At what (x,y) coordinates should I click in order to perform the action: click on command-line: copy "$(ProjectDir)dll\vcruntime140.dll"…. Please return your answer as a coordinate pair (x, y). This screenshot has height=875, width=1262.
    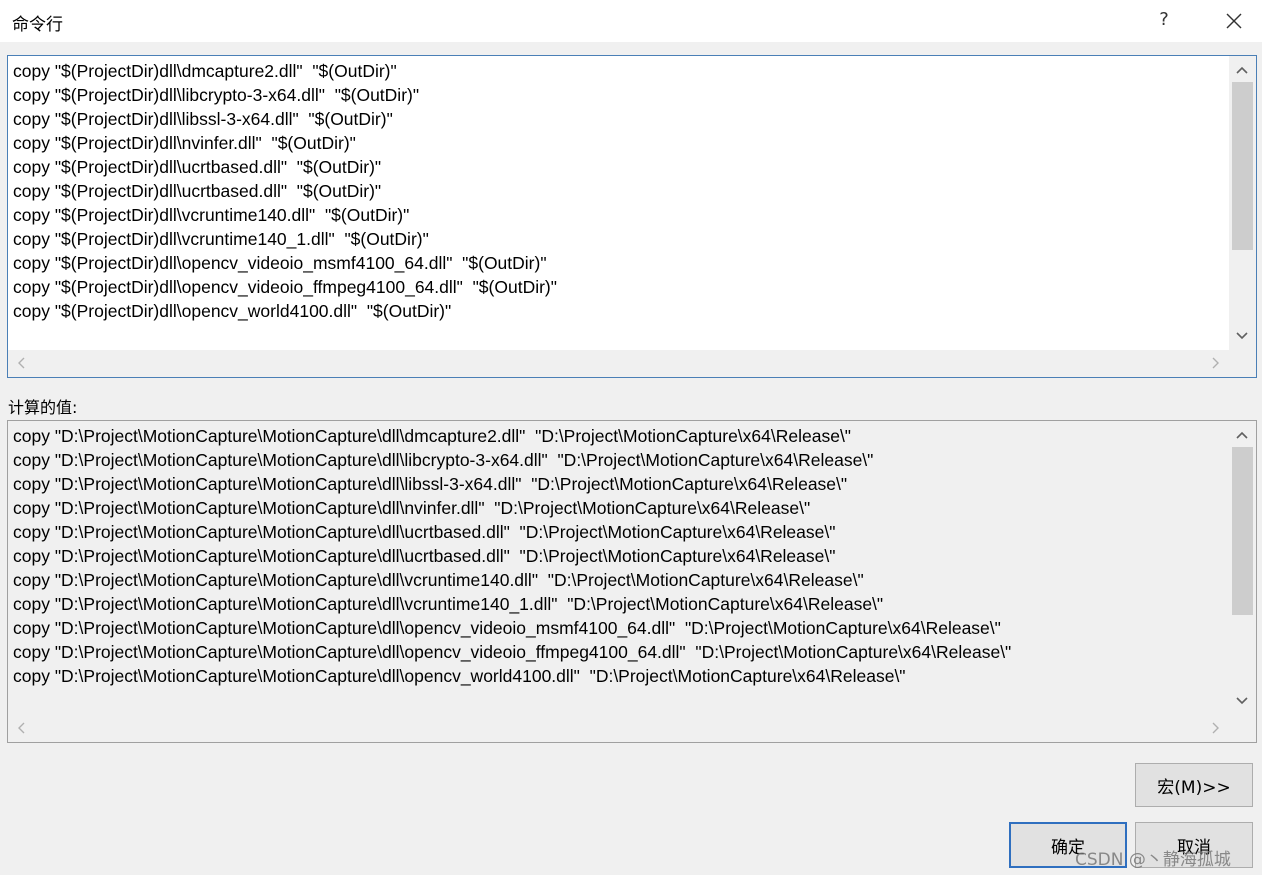
    Looking at the image, I should click on (211, 215).